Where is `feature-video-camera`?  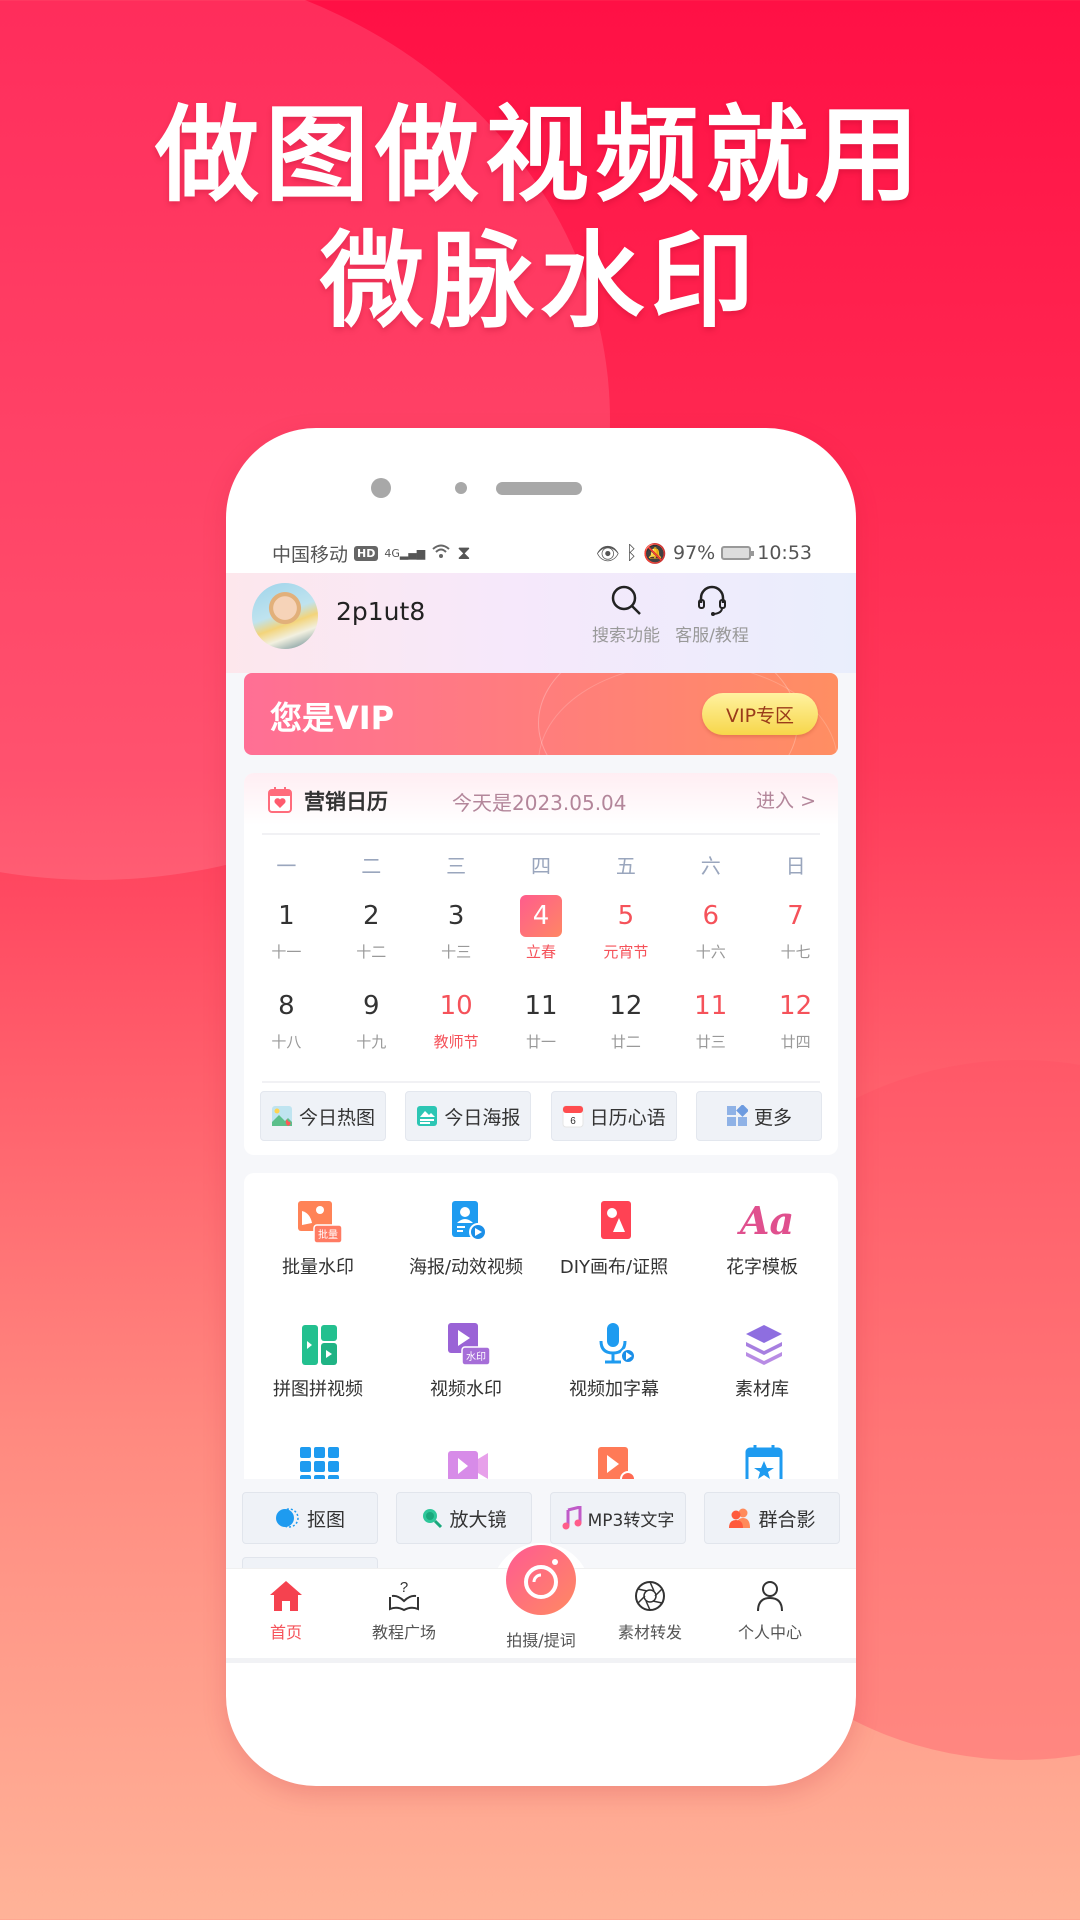
feature-video-camera is located at coordinates (466, 1461).